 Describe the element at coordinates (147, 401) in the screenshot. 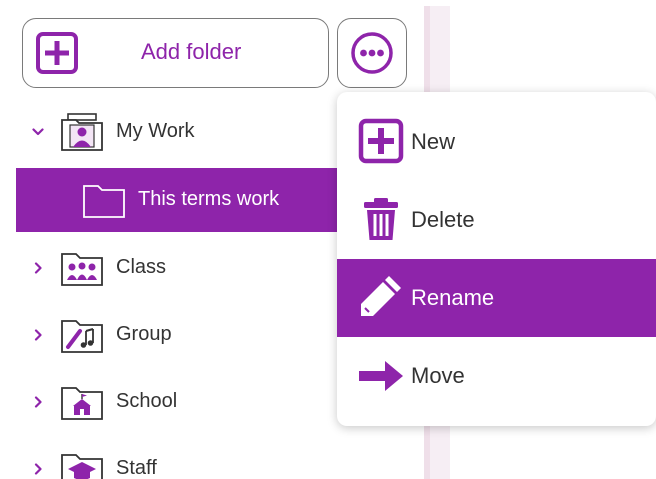

I see `tree-item-label: School` at that location.